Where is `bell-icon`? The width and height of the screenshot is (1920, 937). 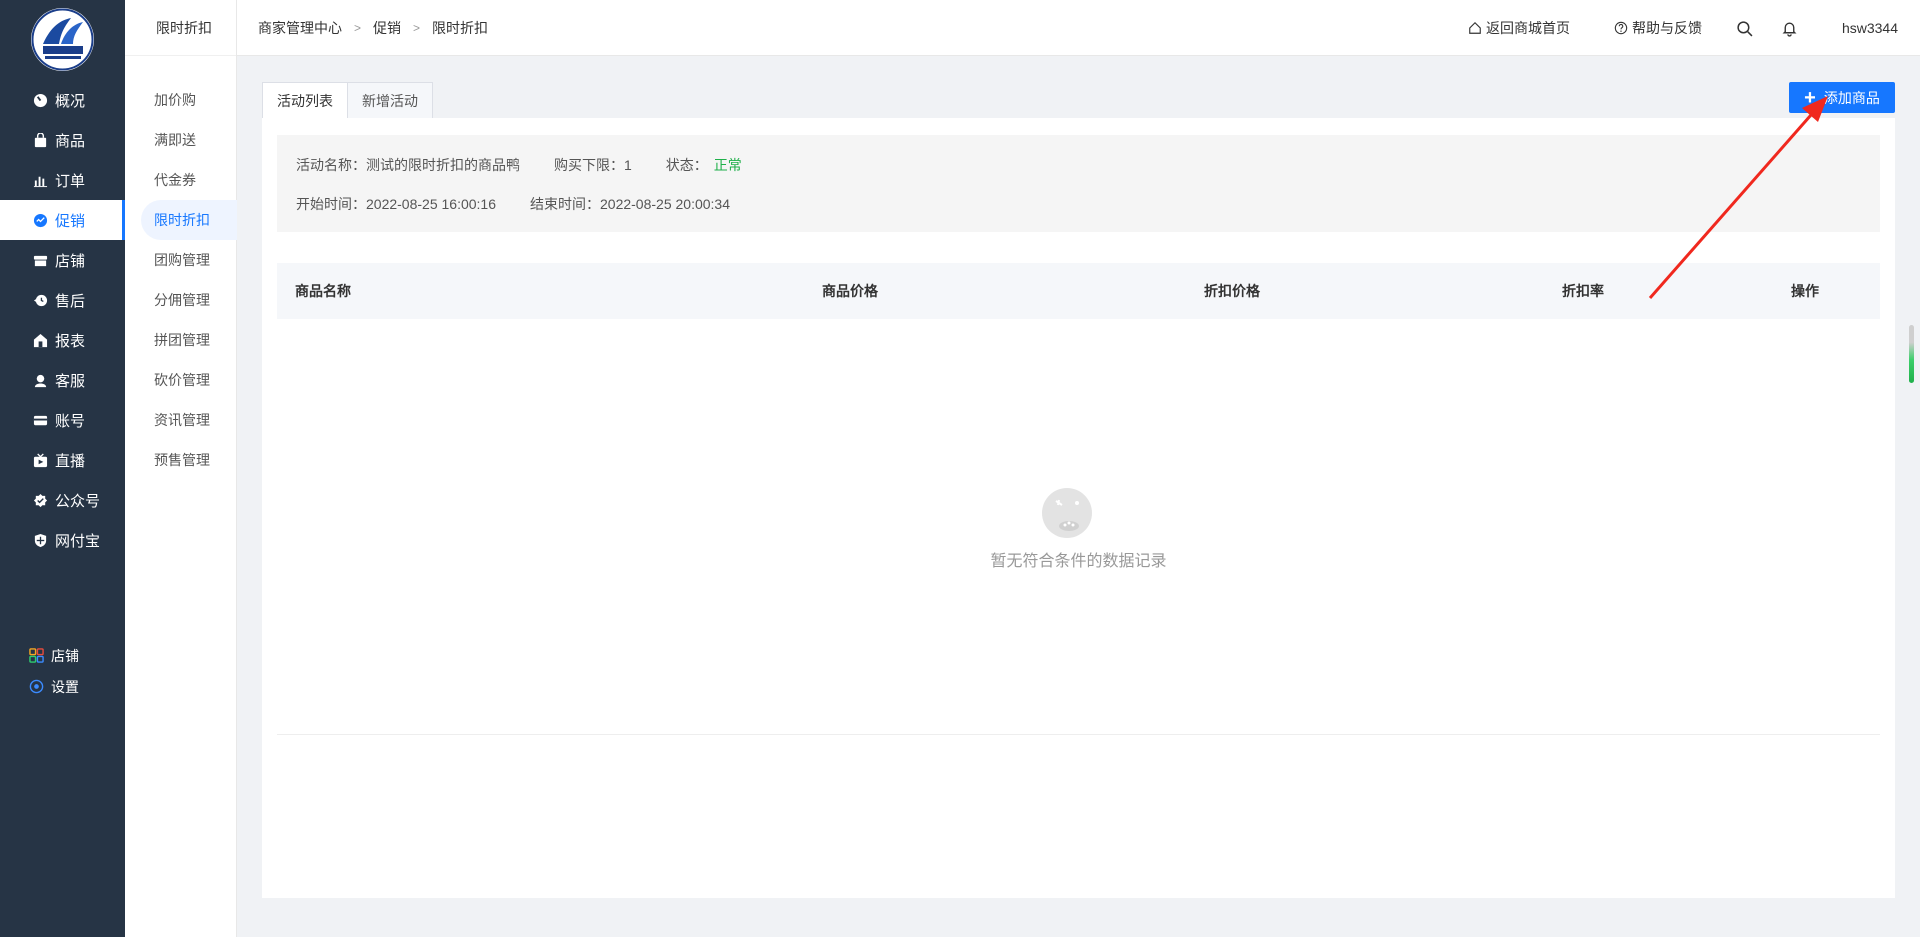 bell-icon is located at coordinates (1789, 29).